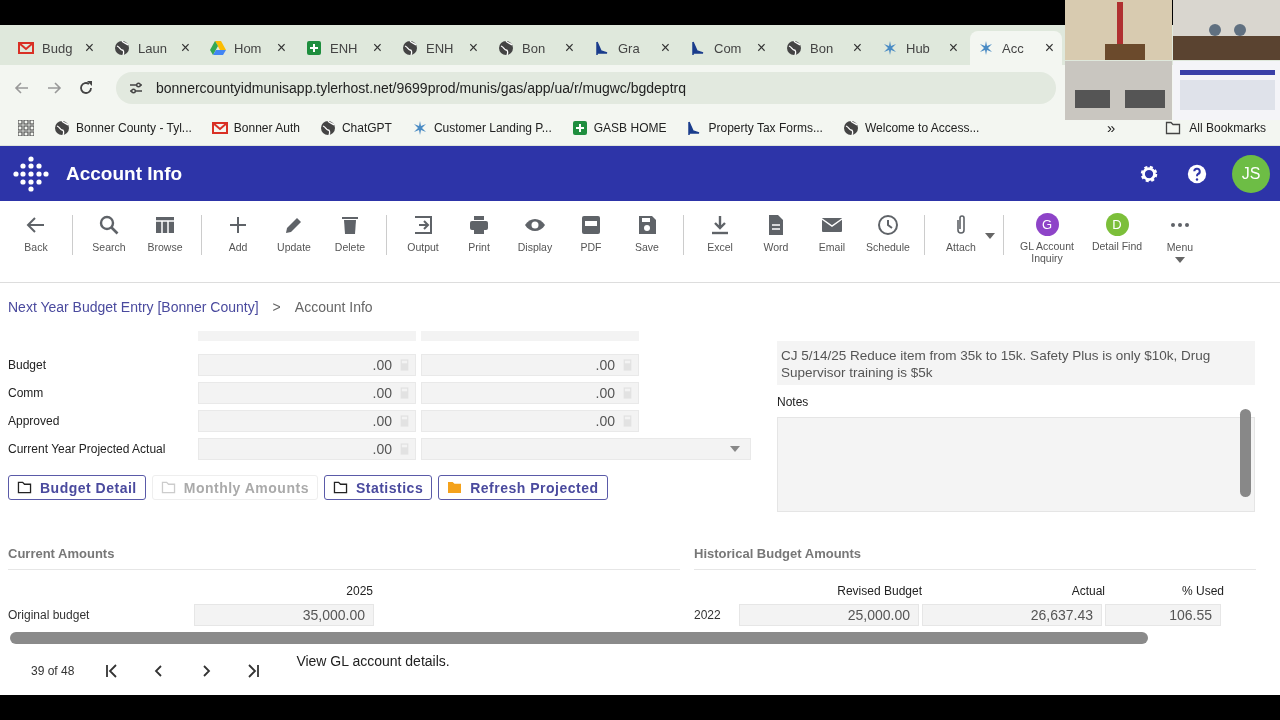 The width and height of the screenshot is (1280, 720). I want to click on reload-icon, so click(86, 87).